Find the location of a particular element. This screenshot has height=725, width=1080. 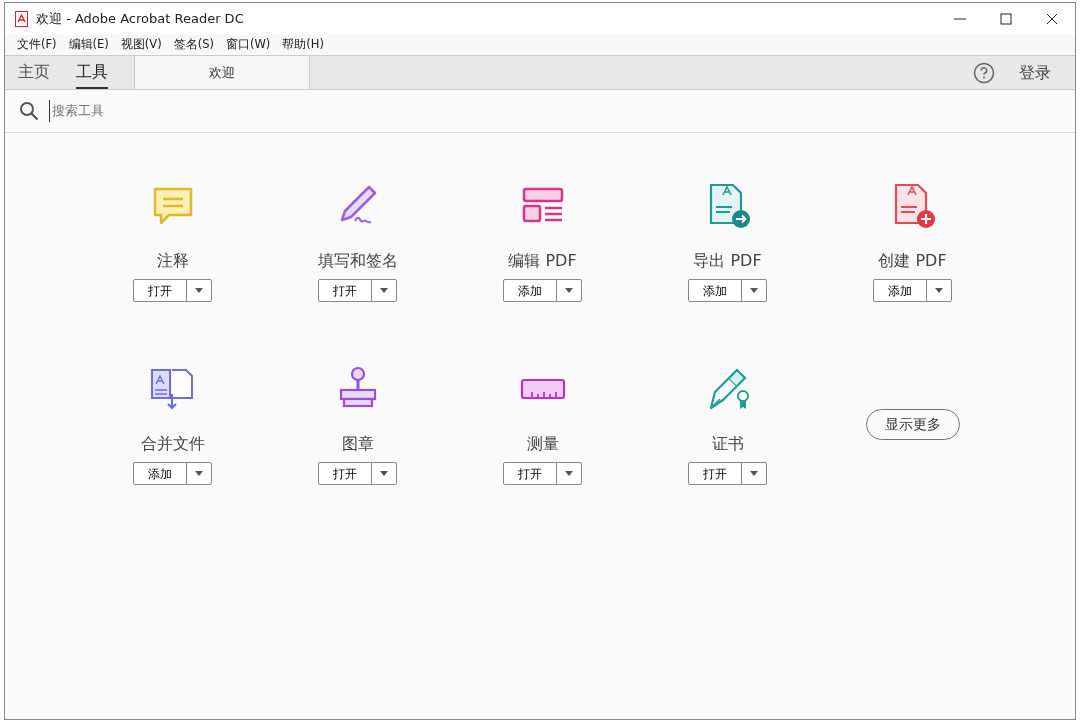

window-title: 欢迎 - Adobe Acrobat Reader DC is located at coordinates (140, 19).